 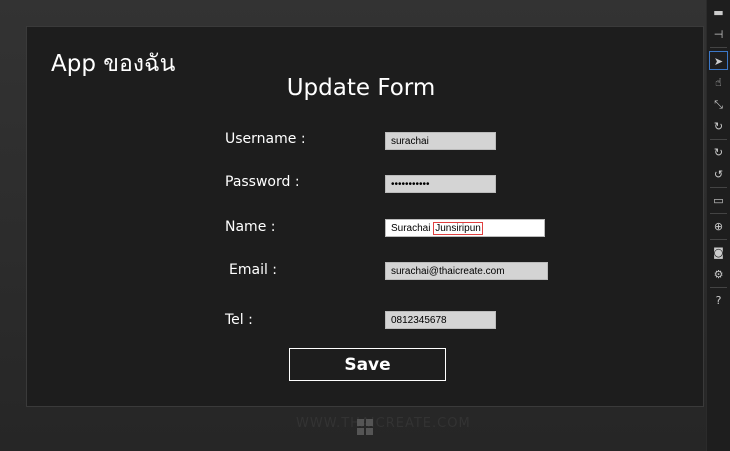 What do you see at coordinates (265, 139) in the screenshot?
I see `username-label: Username :` at bounding box center [265, 139].